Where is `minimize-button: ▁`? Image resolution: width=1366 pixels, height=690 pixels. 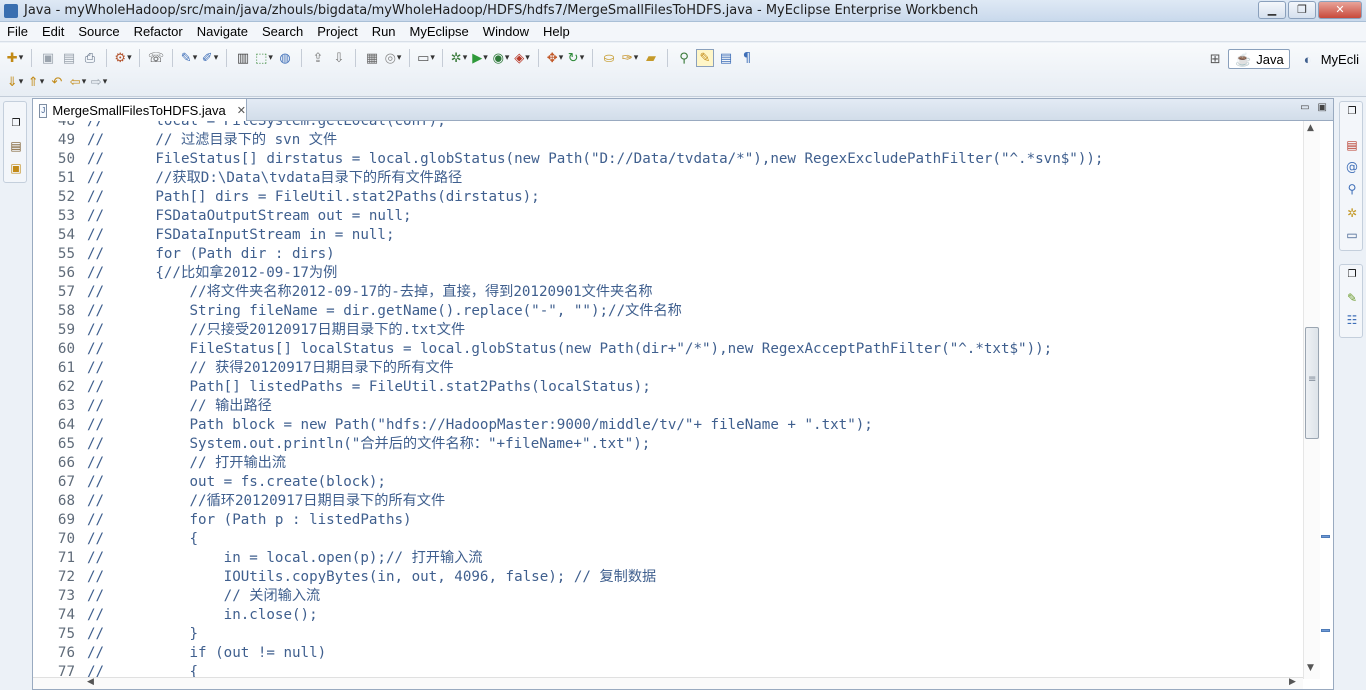 minimize-button: ▁ is located at coordinates (1272, 10).